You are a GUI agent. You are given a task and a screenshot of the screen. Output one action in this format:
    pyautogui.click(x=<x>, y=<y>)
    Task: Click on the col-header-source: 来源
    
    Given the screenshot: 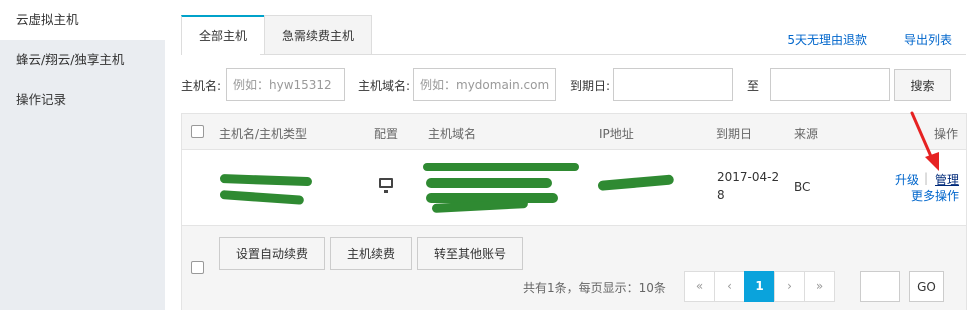 What is the action you would take?
    pyautogui.click(x=806, y=134)
    